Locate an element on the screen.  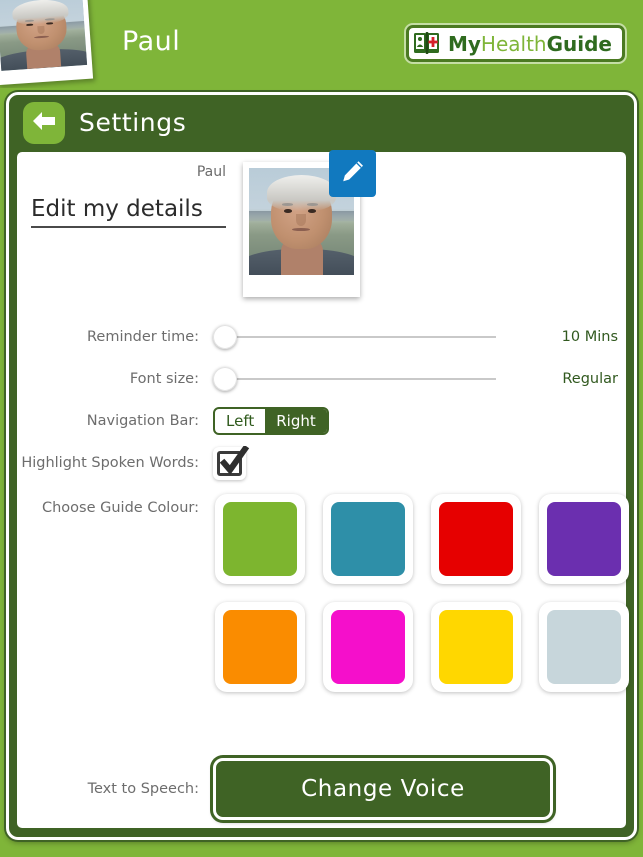
logo-part-health: Health is located at coordinates (513, 43).